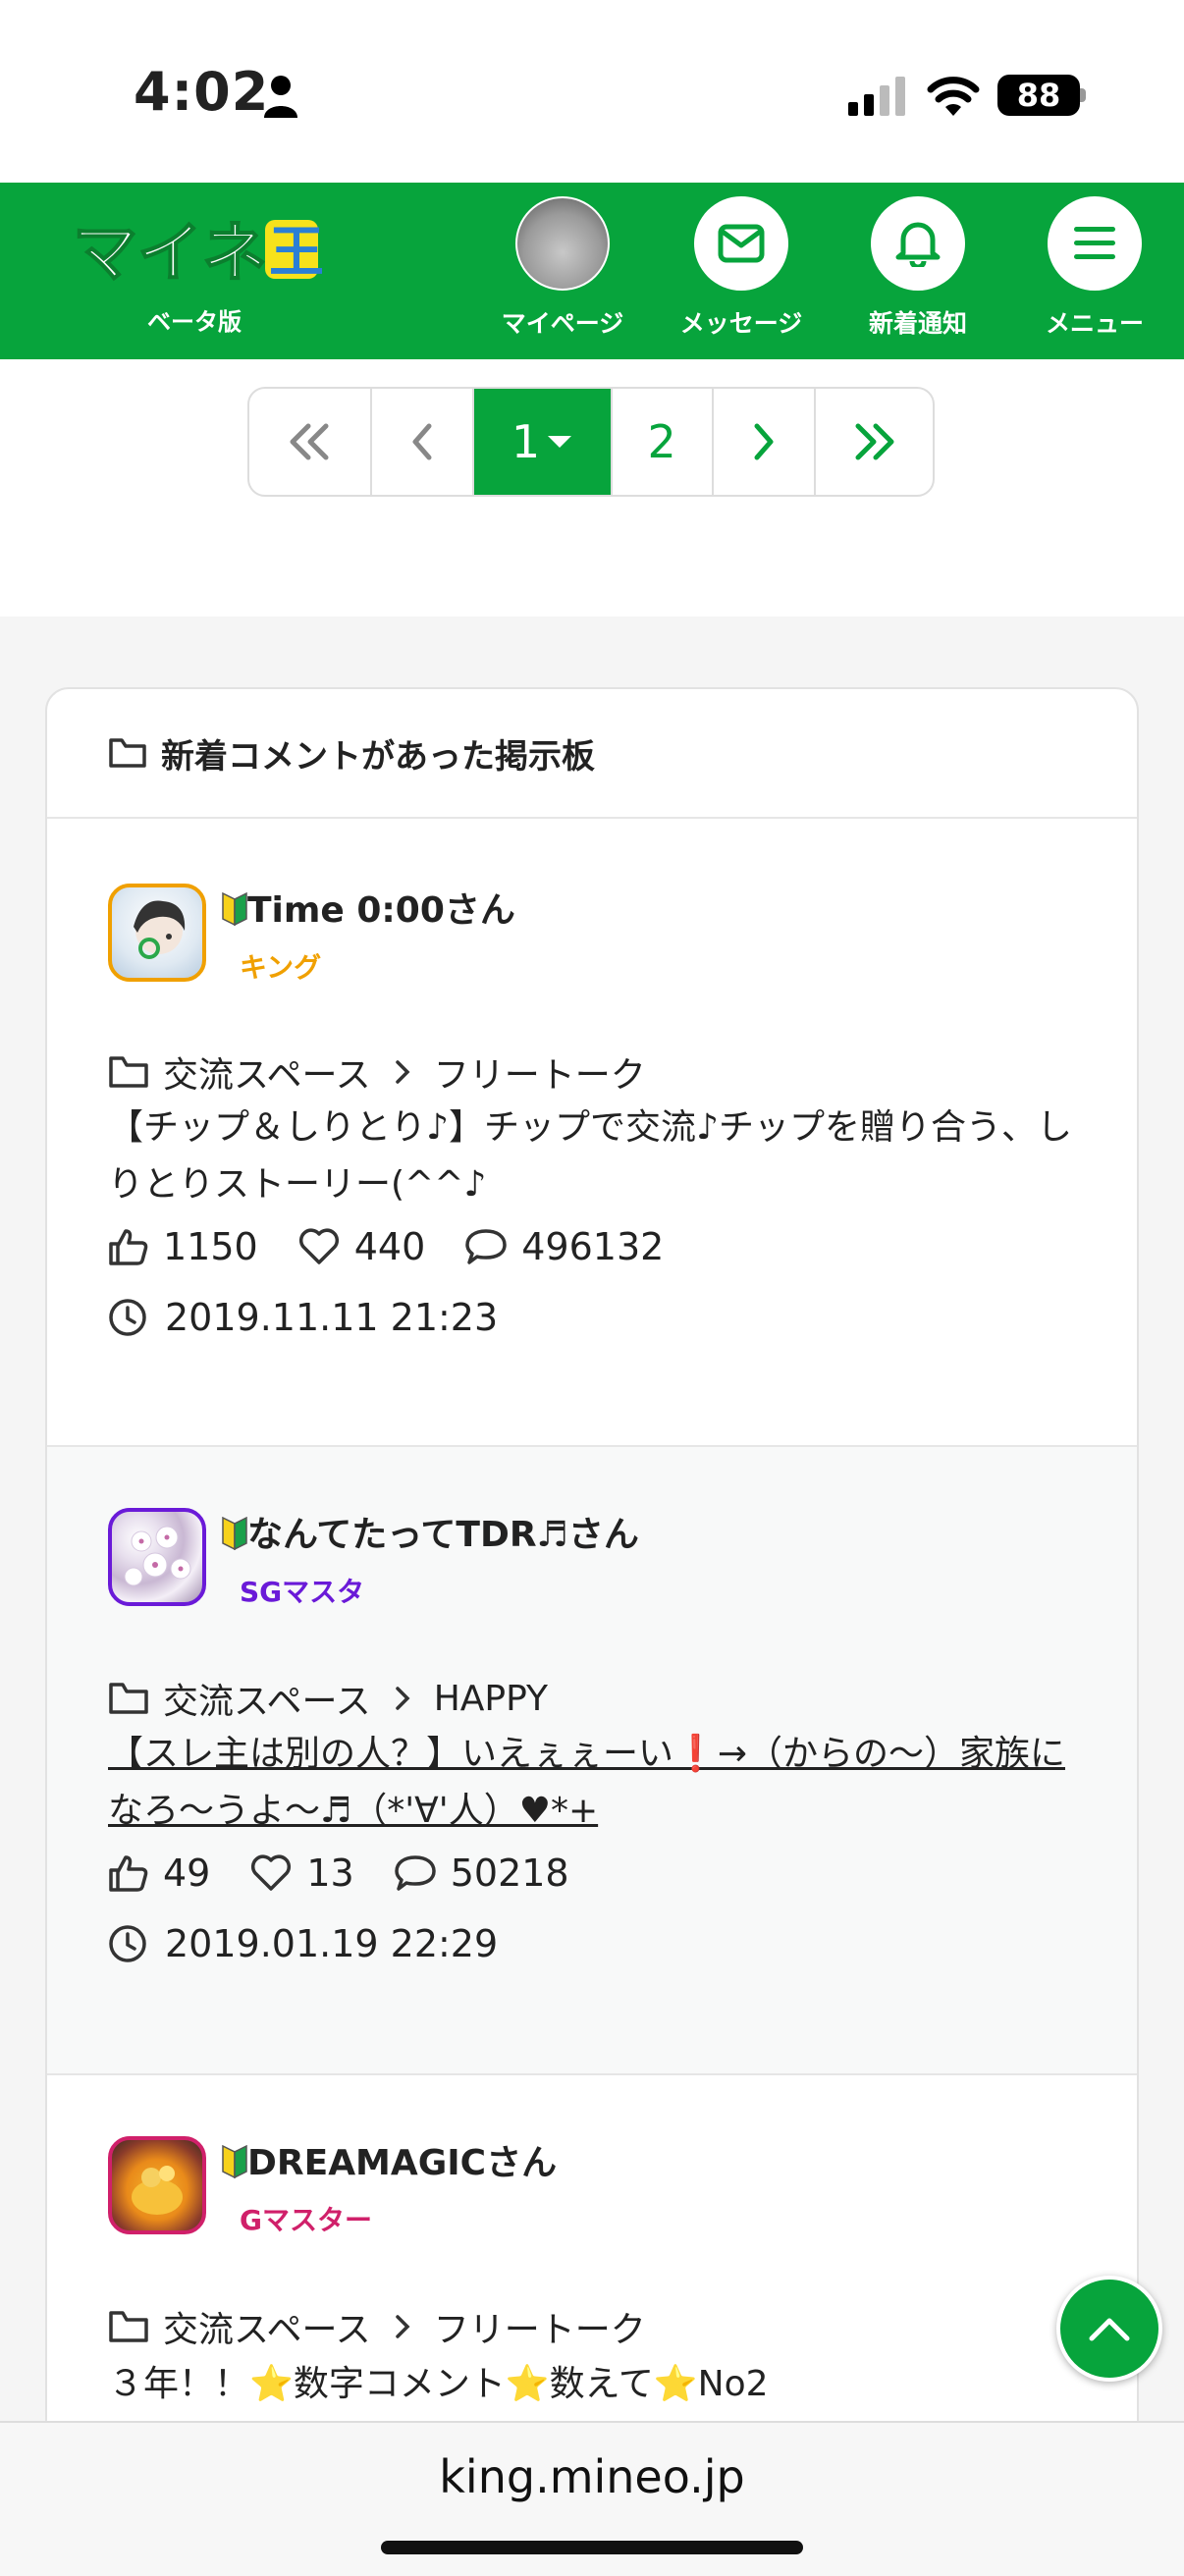  I want to click on page-1-dropdown: 1, so click(543, 442).